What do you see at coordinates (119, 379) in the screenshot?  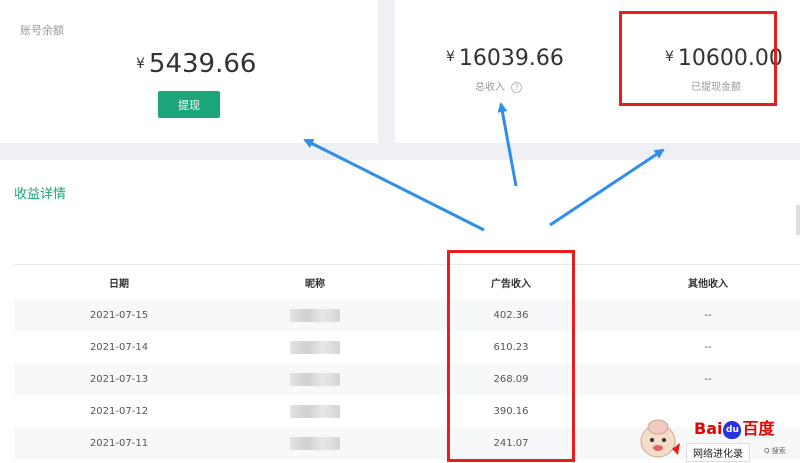 I see `cell-date: 2021-07-13` at bounding box center [119, 379].